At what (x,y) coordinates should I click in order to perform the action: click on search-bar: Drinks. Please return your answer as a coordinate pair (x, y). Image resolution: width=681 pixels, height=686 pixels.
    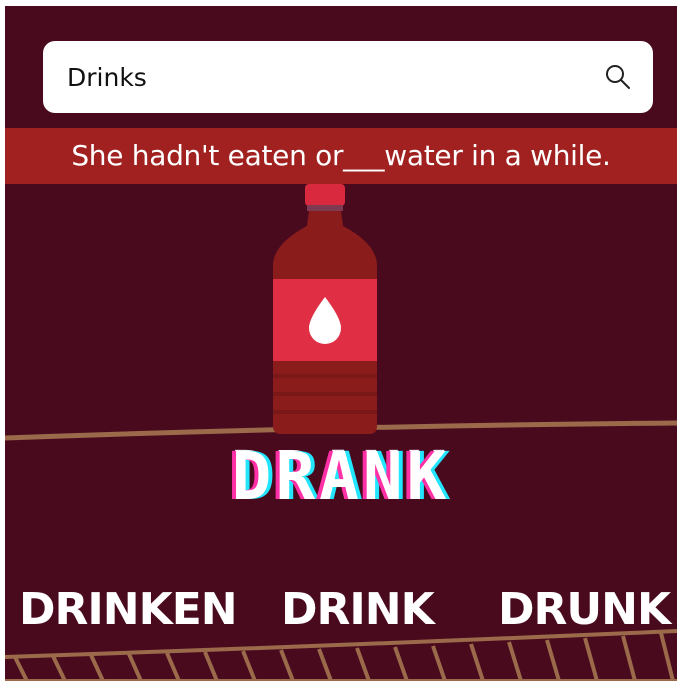
    Looking at the image, I should click on (348, 77).